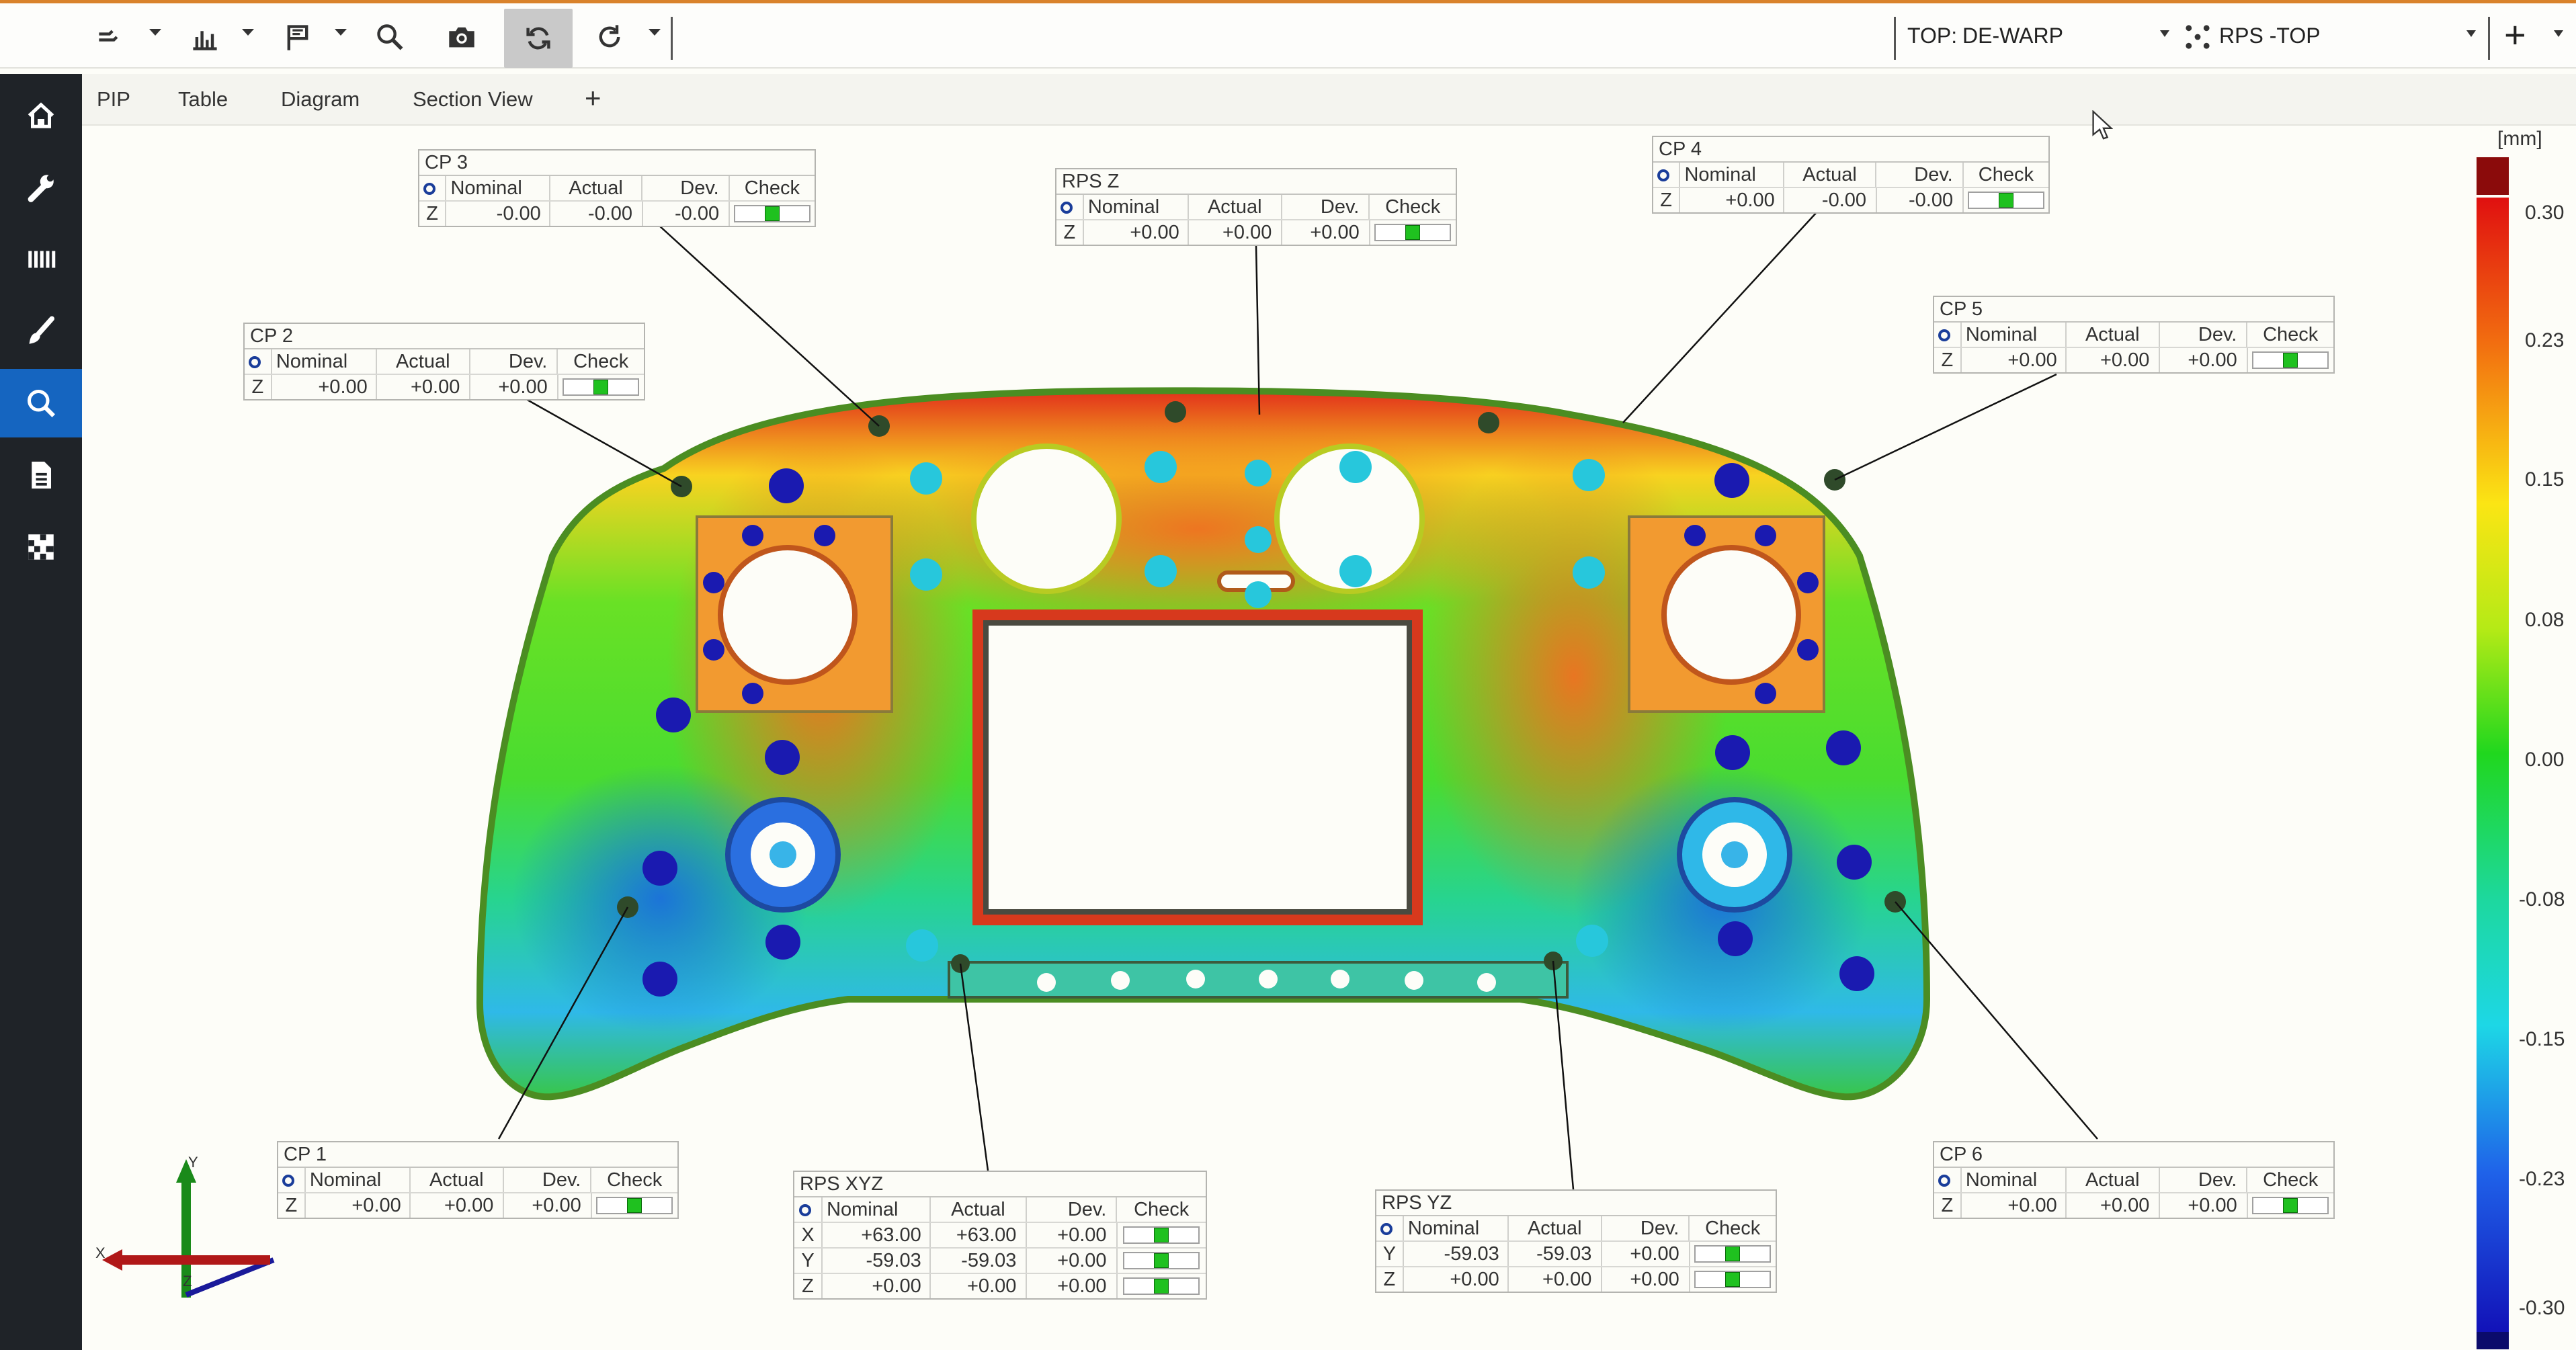  Describe the element at coordinates (41, 475) in the screenshot. I see `document-icon` at that location.